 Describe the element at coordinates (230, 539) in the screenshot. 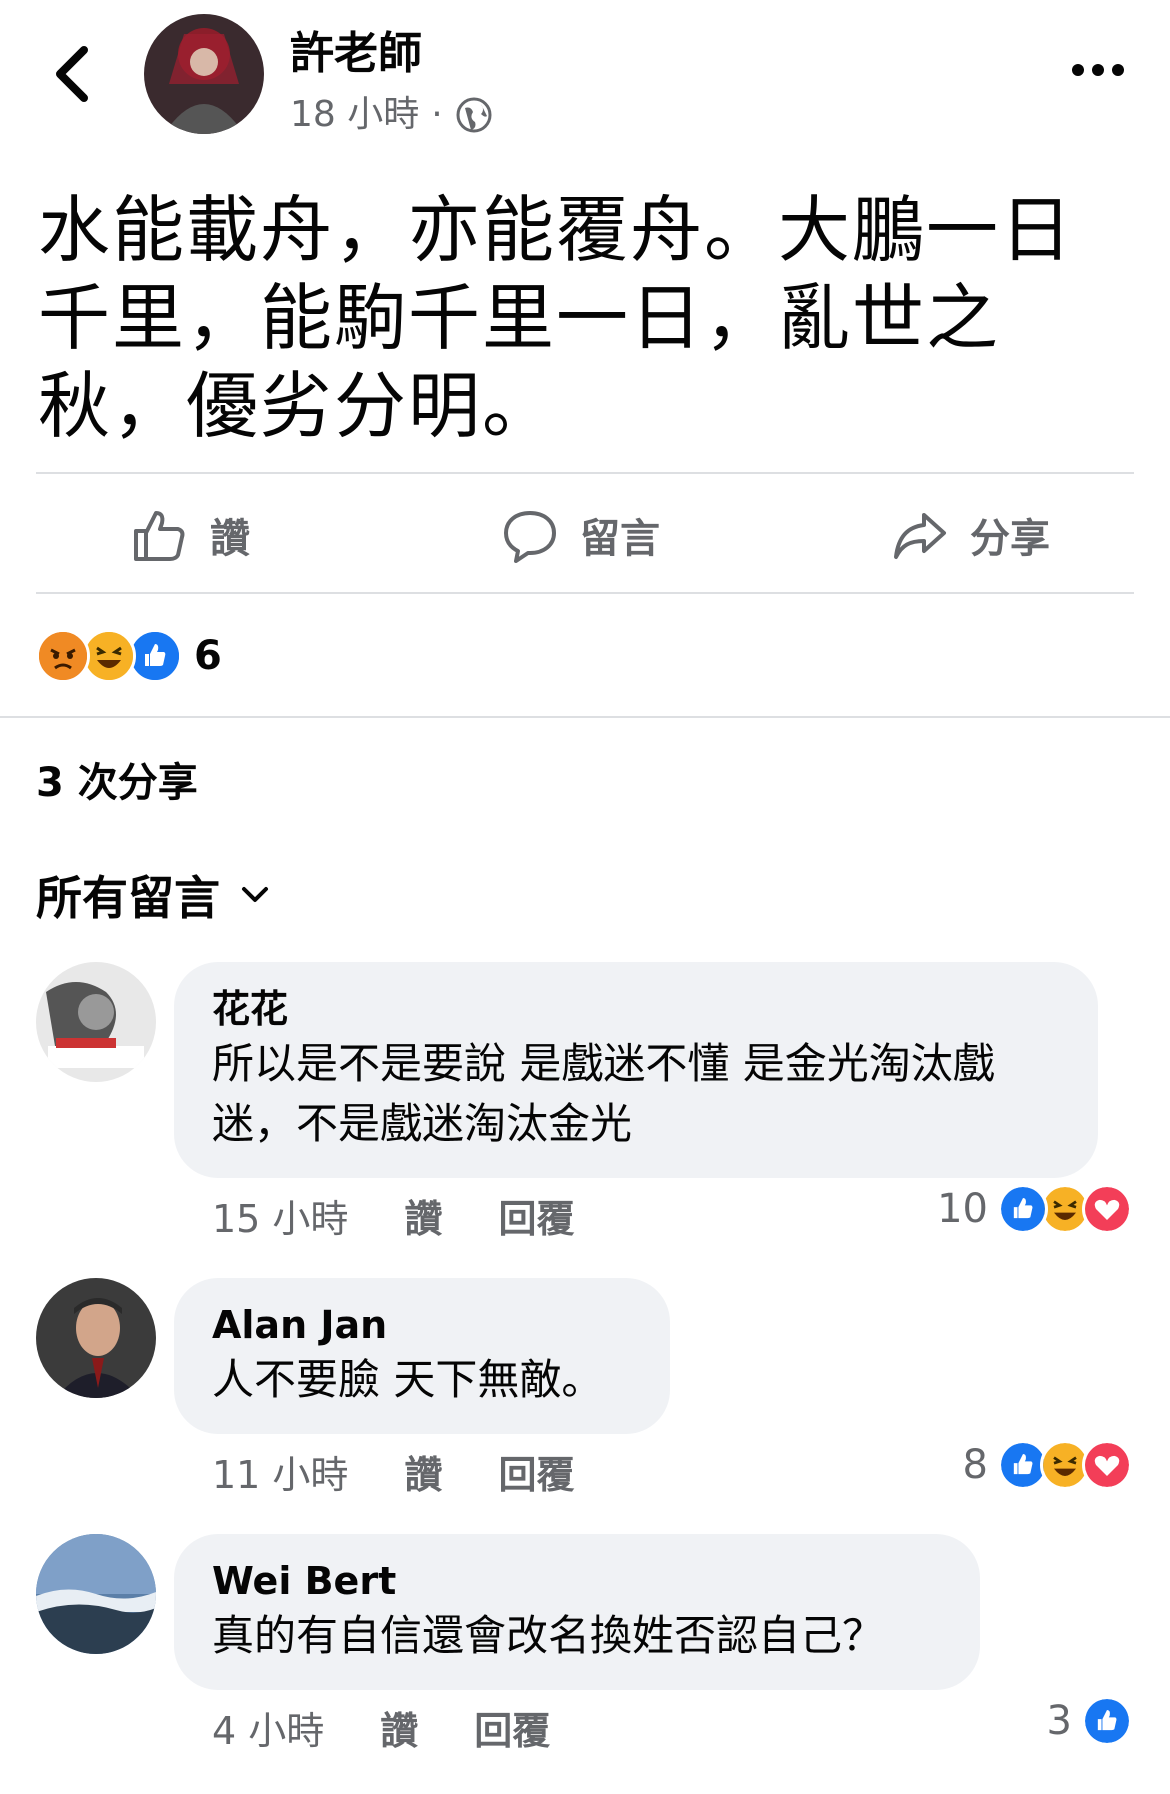

I see `like-label: 讚` at that location.